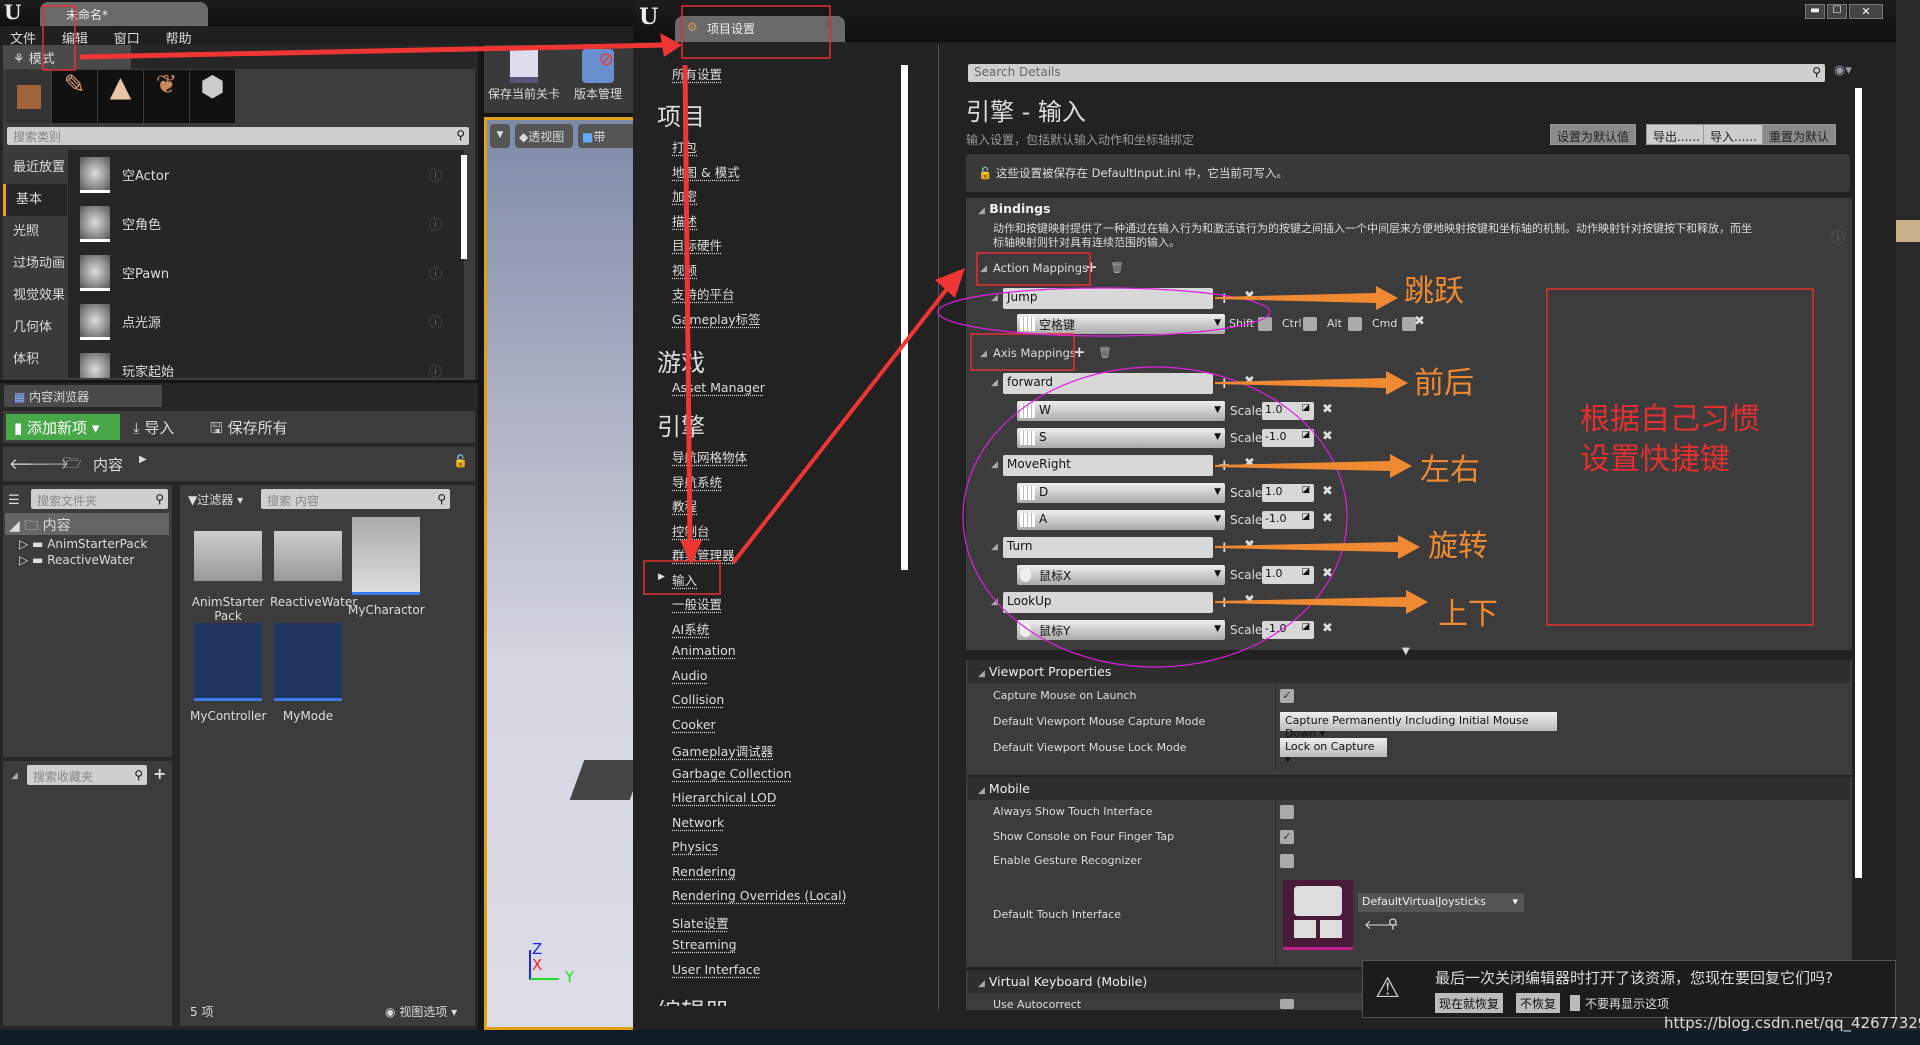 This screenshot has width=1920, height=1045. I want to click on annotation-turn: 旋转, so click(1458, 546).